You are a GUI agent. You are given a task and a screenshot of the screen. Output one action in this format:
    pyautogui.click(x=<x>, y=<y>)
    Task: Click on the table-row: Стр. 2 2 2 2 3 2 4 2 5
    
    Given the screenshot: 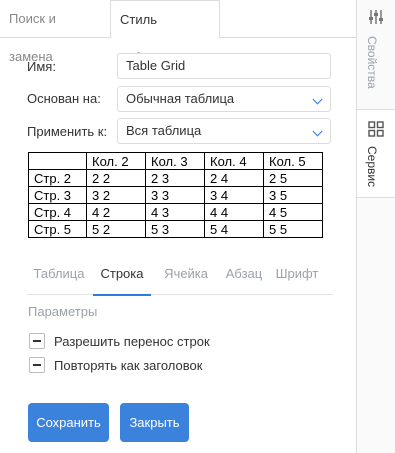 What is the action you would take?
    pyautogui.click(x=175, y=178)
    